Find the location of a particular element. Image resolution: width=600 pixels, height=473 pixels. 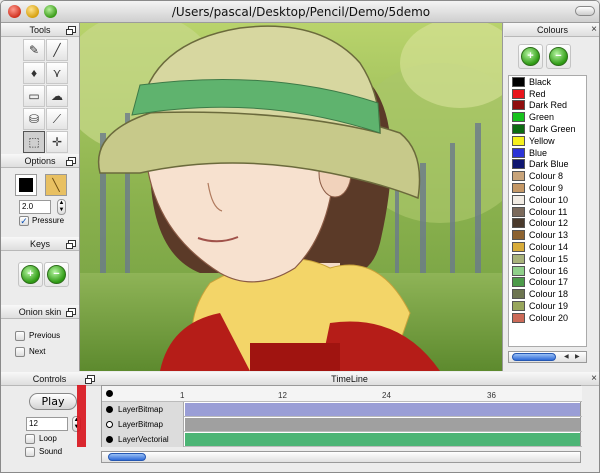

fps-input: 12 is located at coordinates (47, 424).